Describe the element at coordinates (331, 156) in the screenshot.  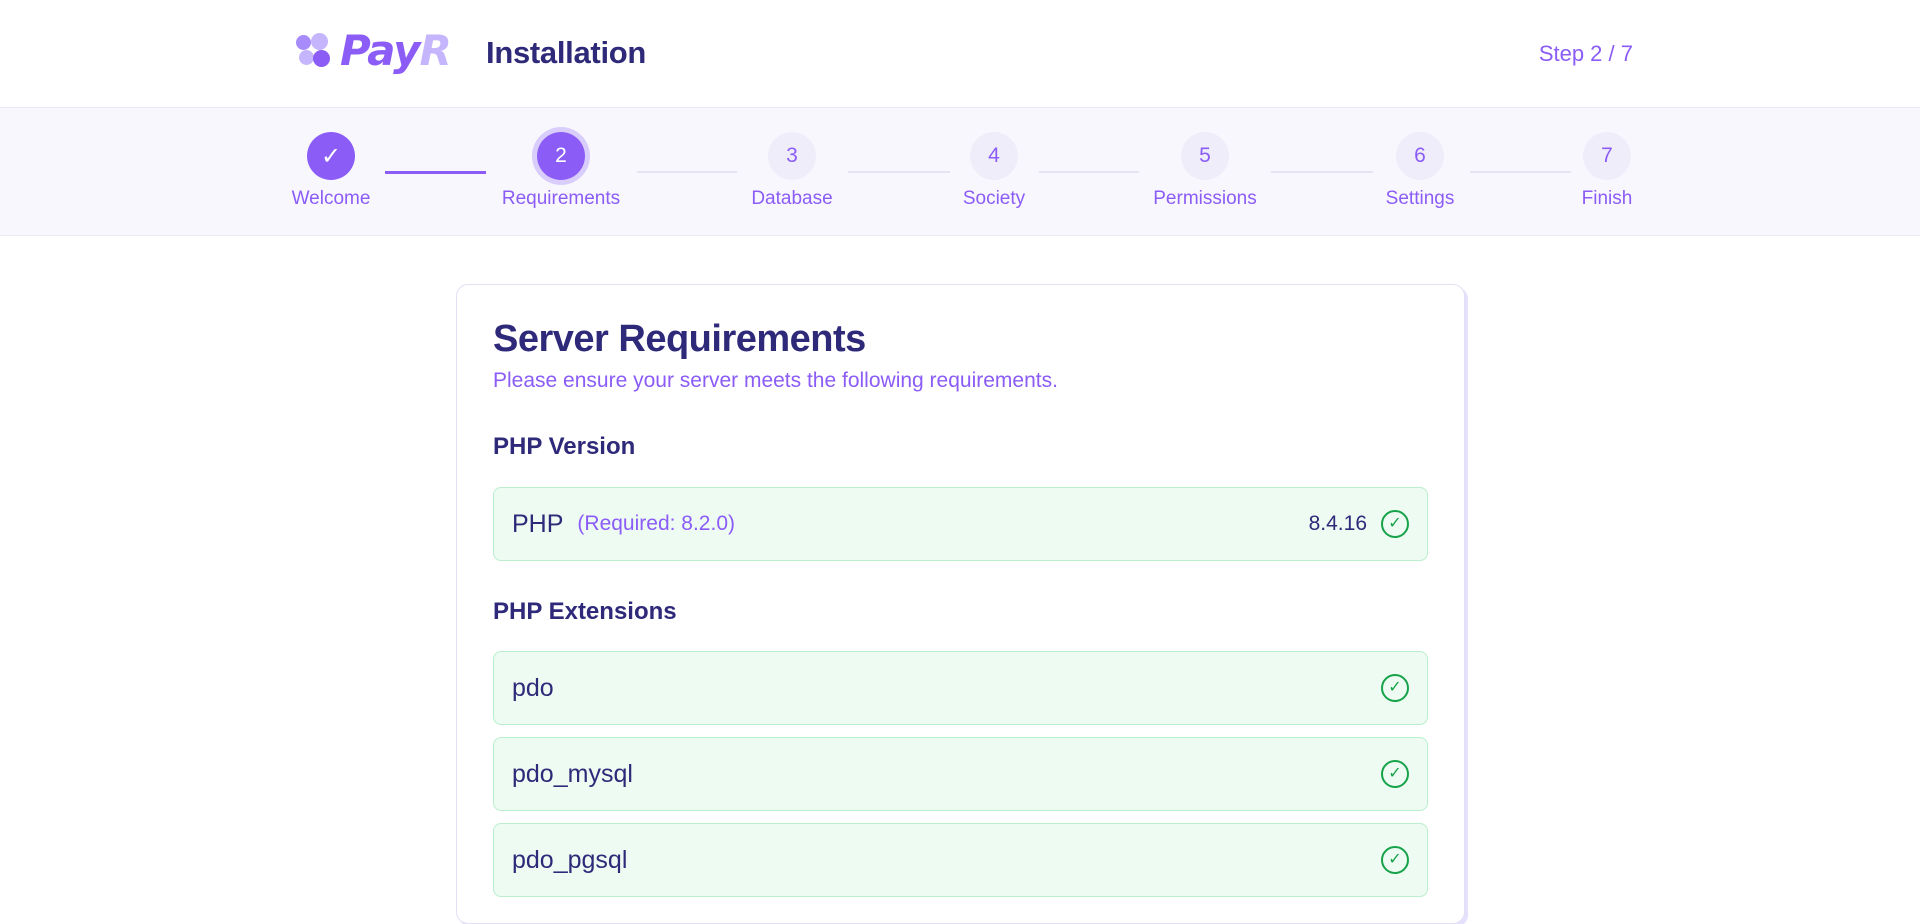
I see `checkmark-icon: ✓` at that location.